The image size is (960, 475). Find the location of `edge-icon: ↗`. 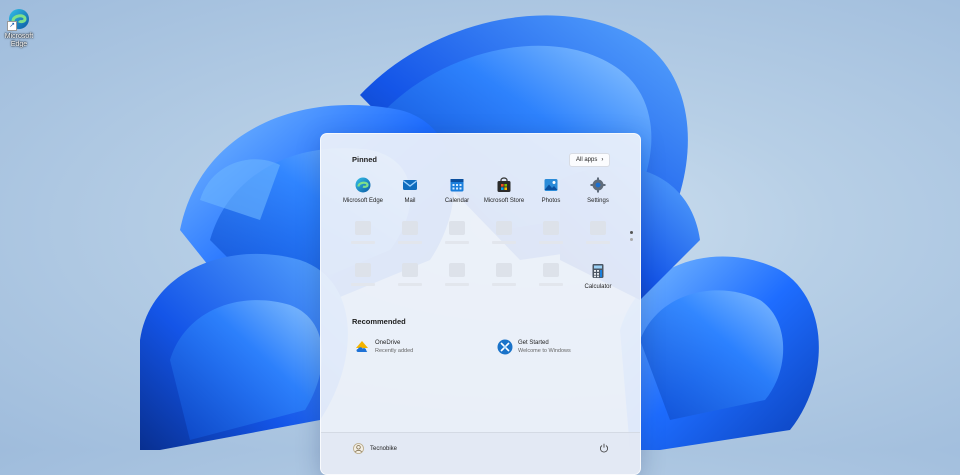

edge-icon: ↗ is located at coordinates (18, 19).